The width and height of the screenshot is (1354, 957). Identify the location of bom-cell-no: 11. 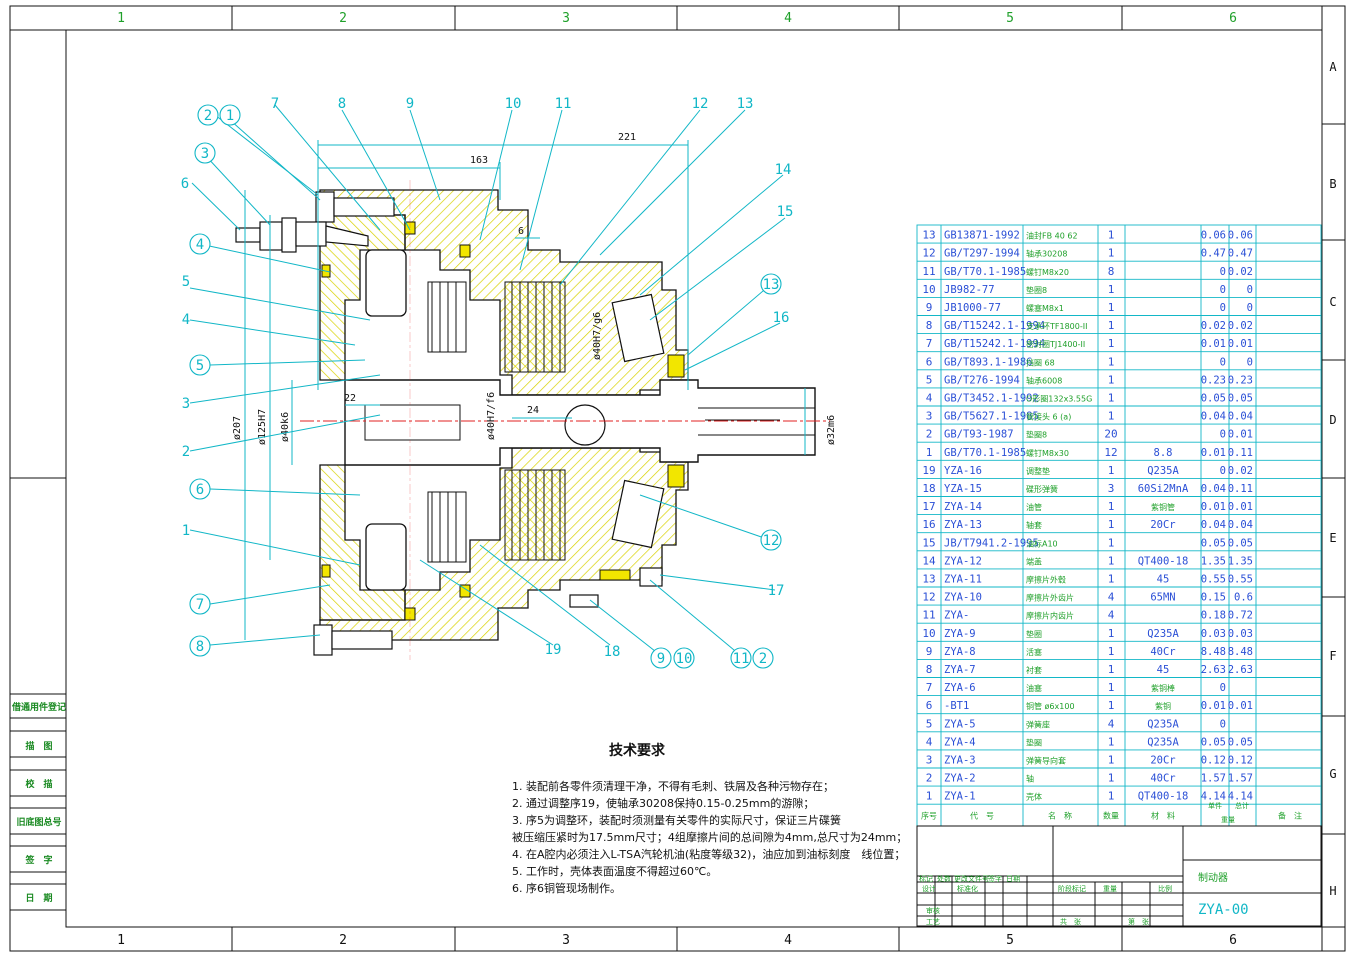
(928, 615).